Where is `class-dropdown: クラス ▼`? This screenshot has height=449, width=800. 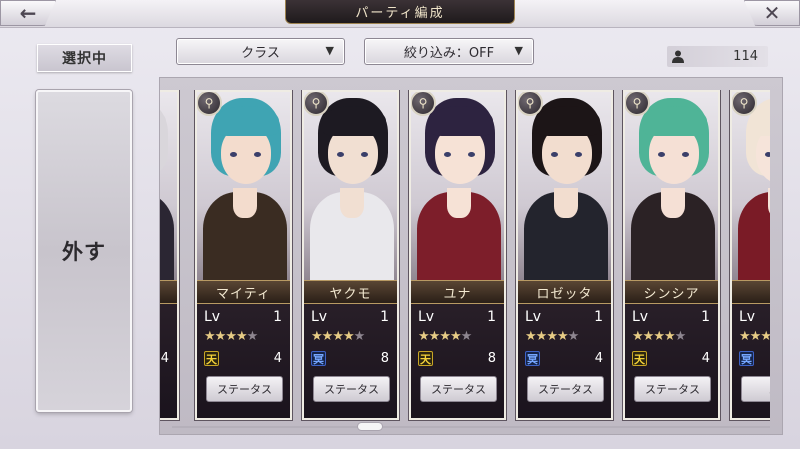
class-dropdown: クラス ▼ is located at coordinates (260, 51).